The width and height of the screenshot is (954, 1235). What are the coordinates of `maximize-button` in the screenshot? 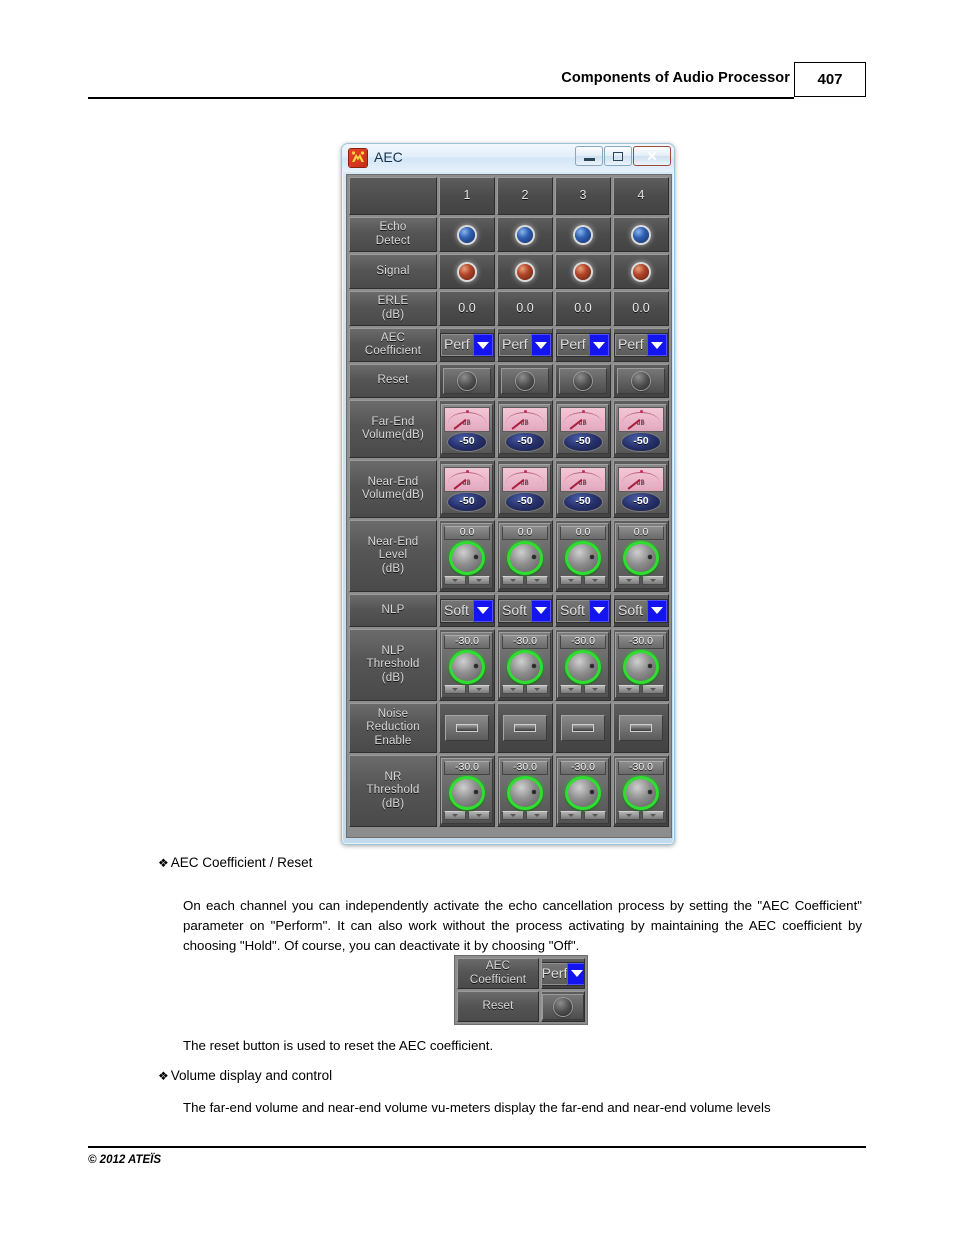 It's located at (618, 156).